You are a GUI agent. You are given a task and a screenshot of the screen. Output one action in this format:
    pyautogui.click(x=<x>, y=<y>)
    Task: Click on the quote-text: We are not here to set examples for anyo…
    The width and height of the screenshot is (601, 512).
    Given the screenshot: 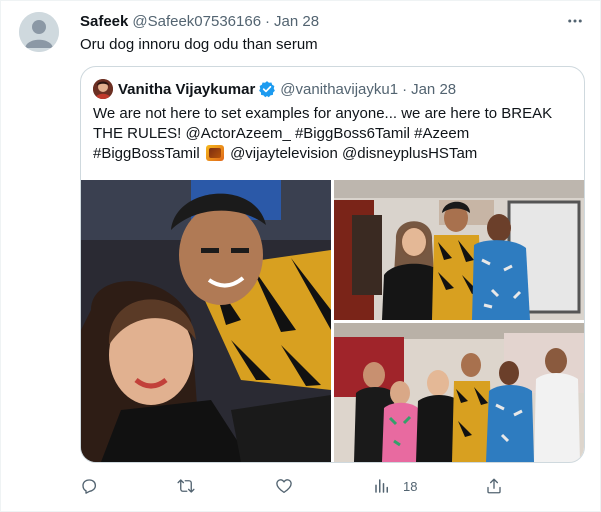 What is the action you would take?
    pyautogui.click(x=333, y=134)
    